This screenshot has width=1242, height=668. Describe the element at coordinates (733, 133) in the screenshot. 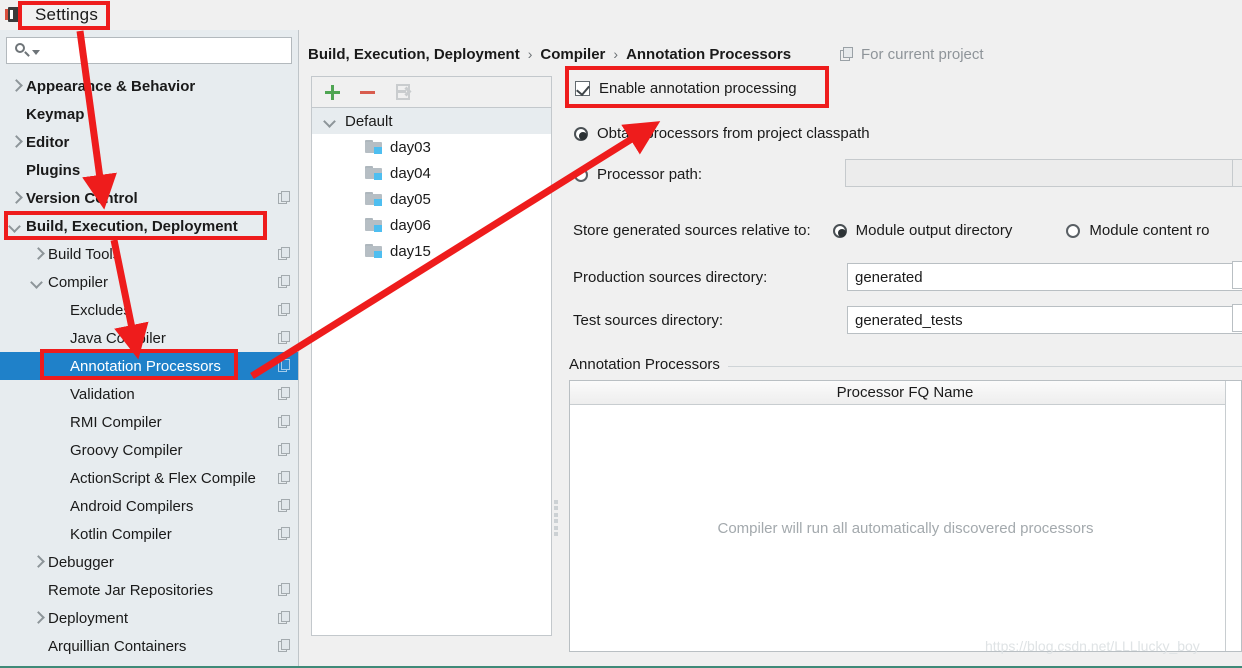

I see `obtain-from-classpath-label: Obtain processors from project classpath` at that location.